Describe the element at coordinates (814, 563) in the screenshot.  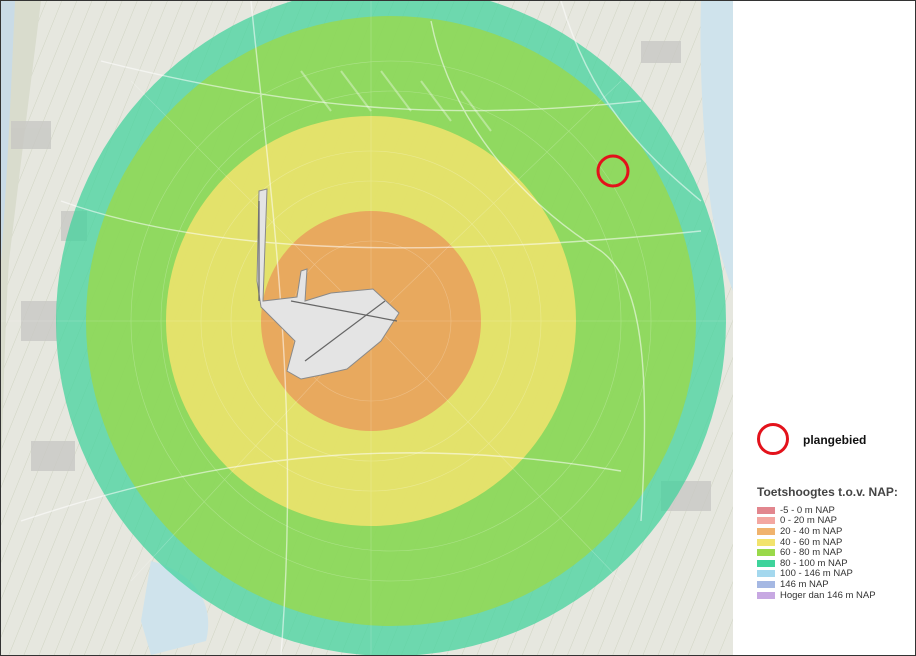
I see `legend-label: 80 - 100 m NAP` at that location.